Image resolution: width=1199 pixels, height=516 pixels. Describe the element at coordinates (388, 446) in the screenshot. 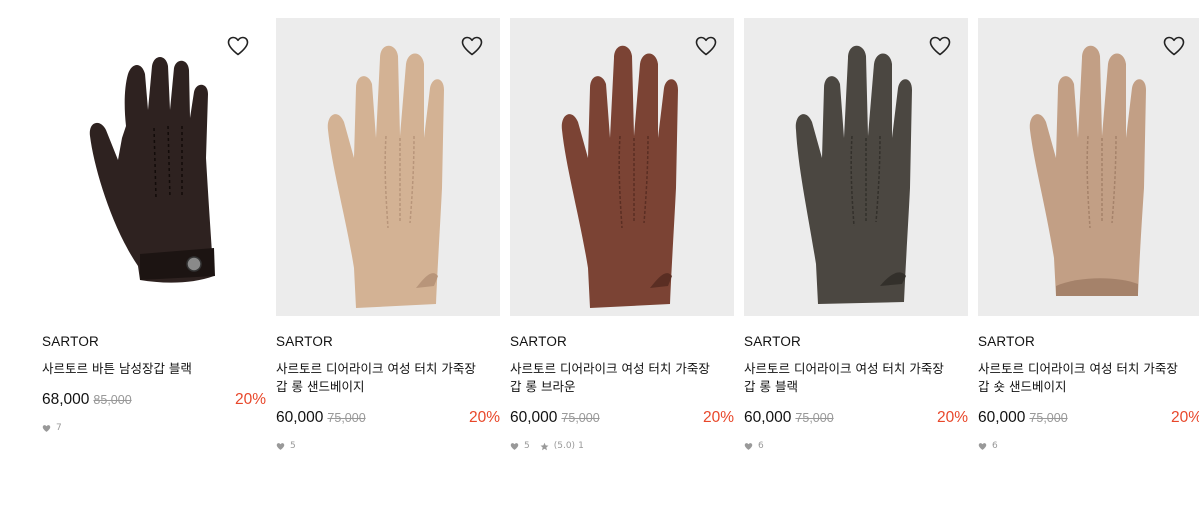

I see `product-meta: 5` at that location.